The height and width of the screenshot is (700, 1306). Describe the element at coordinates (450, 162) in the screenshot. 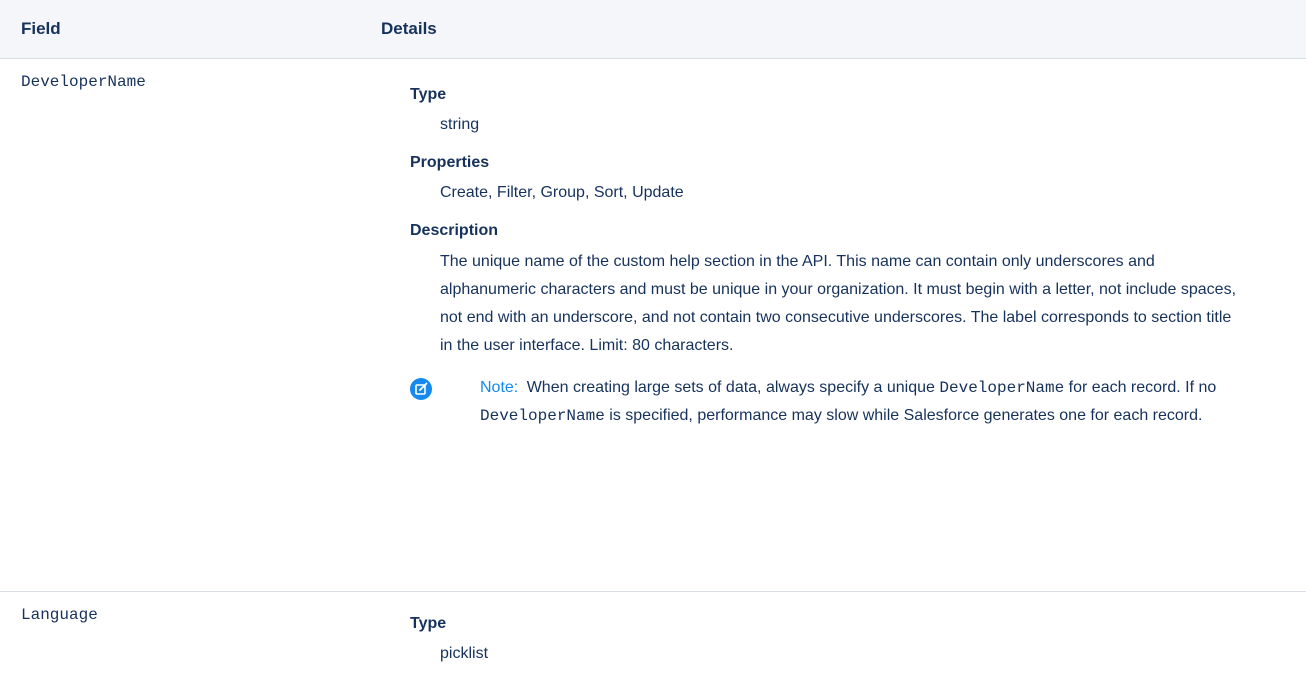

I see `properties-label: Properties` at that location.